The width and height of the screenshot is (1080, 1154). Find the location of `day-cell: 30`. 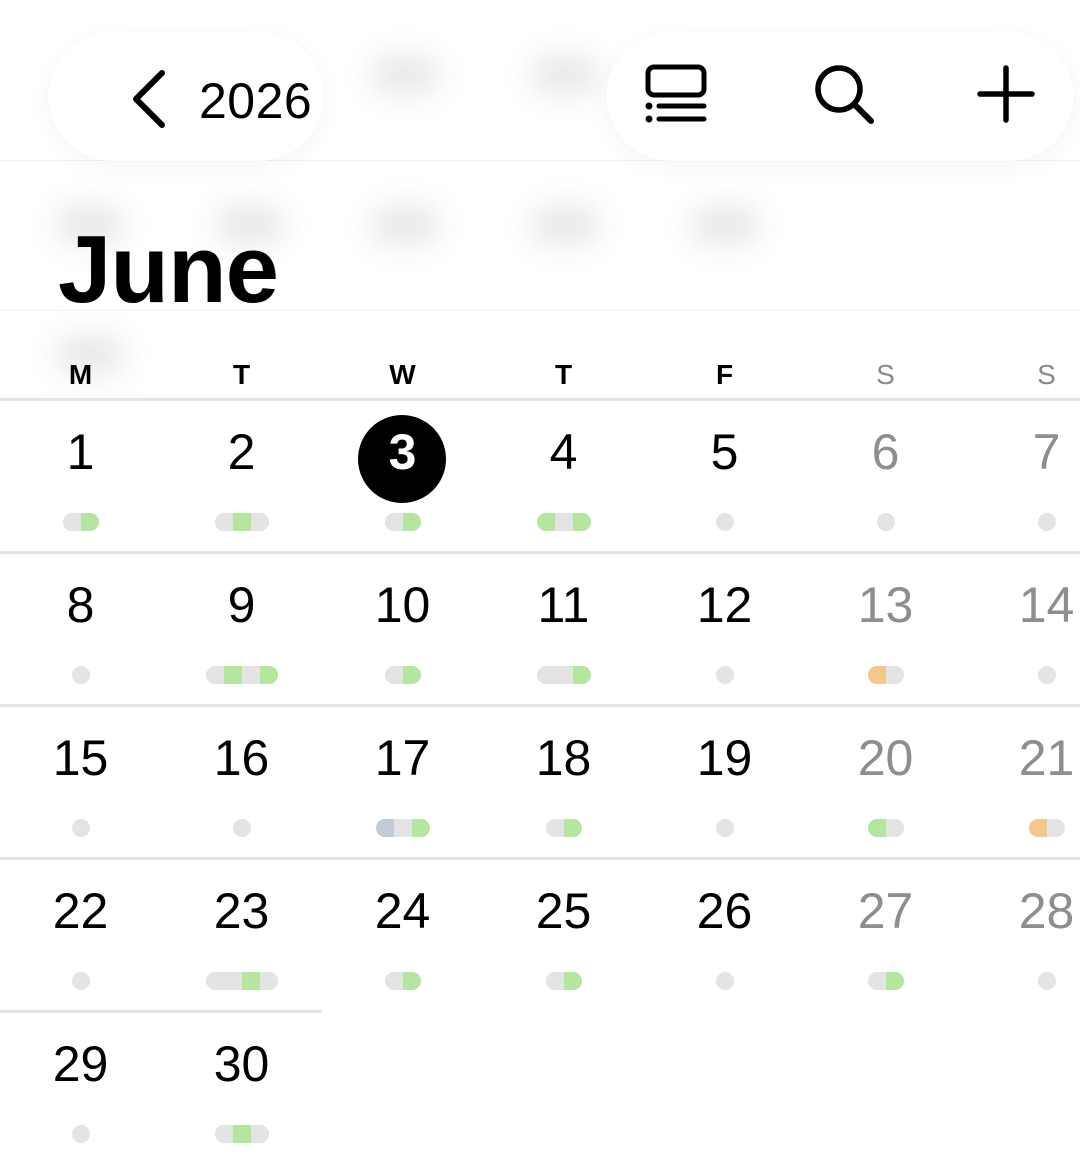

day-cell: 30 is located at coordinates (241, 1084).